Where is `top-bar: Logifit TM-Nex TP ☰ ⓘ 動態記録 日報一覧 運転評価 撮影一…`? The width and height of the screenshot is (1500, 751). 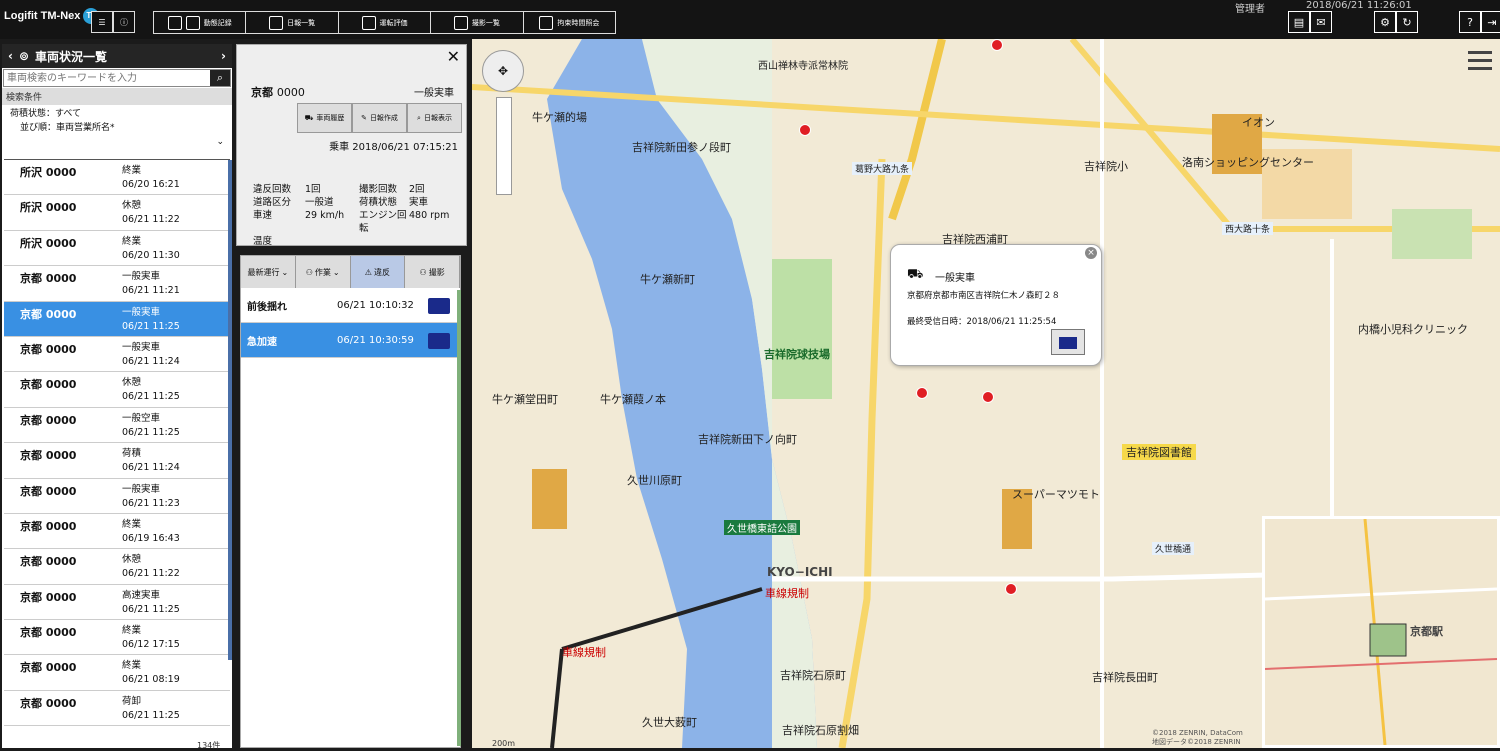 top-bar: Logifit TM-Nex TP ☰ ⓘ 動態記録 日報一覧 運転評価 撮影一… is located at coordinates (750, 19).